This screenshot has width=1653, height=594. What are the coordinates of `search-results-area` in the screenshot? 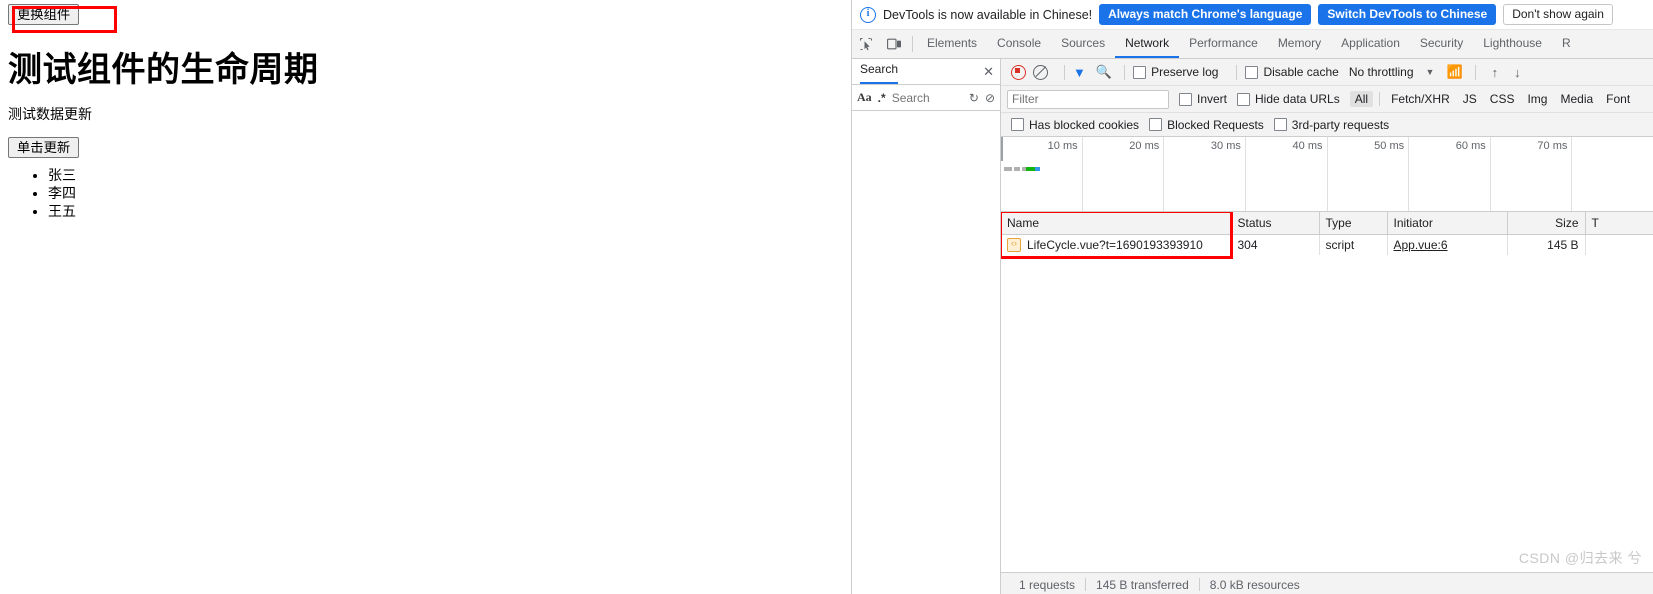 It's located at (926, 352).